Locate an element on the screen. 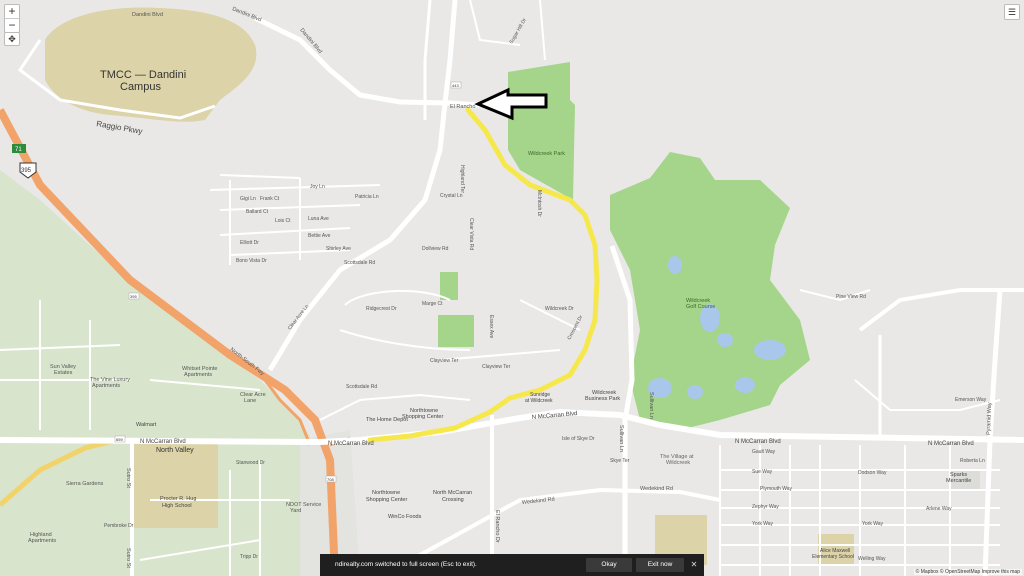 Image resolution: width=1024 pixels, height=576 pixels. label-wildcreek-dr: Wildcreek Dr is located at coordinates (559, 309).